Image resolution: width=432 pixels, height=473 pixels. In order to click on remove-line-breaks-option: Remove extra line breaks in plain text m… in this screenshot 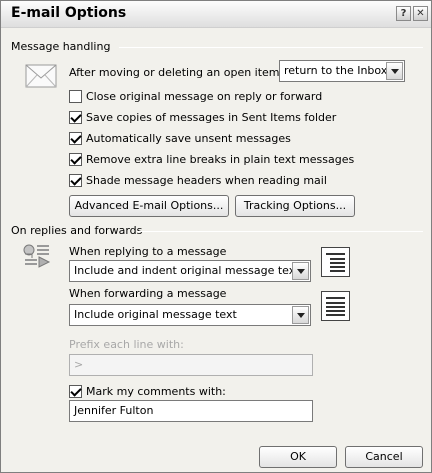, I will do `click(211, 159)`.